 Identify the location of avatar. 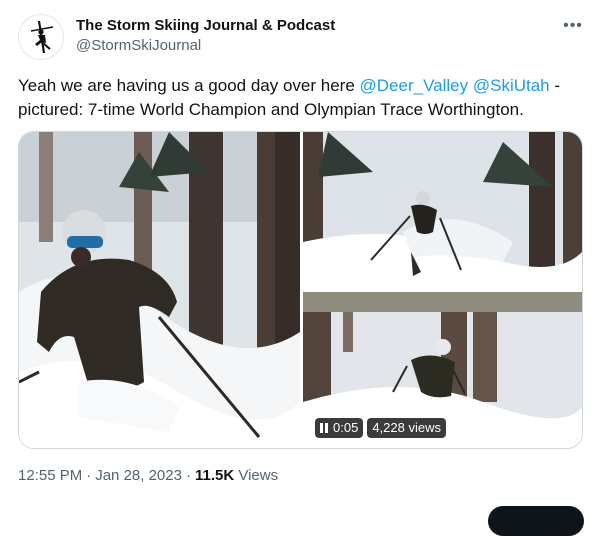
(41, 37).